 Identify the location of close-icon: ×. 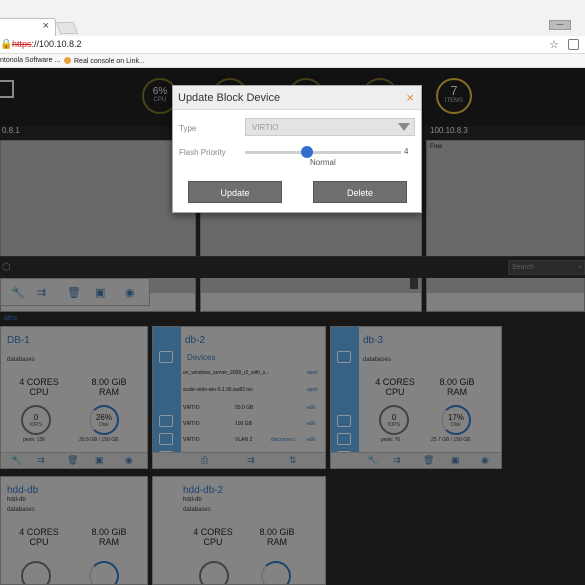
(410, 97).